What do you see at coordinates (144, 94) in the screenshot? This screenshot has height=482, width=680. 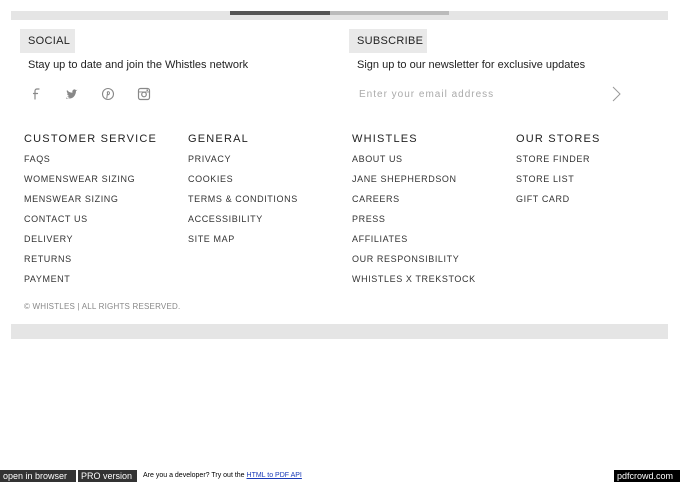 I see `instagram-icon` at bounding box center [144, 94].